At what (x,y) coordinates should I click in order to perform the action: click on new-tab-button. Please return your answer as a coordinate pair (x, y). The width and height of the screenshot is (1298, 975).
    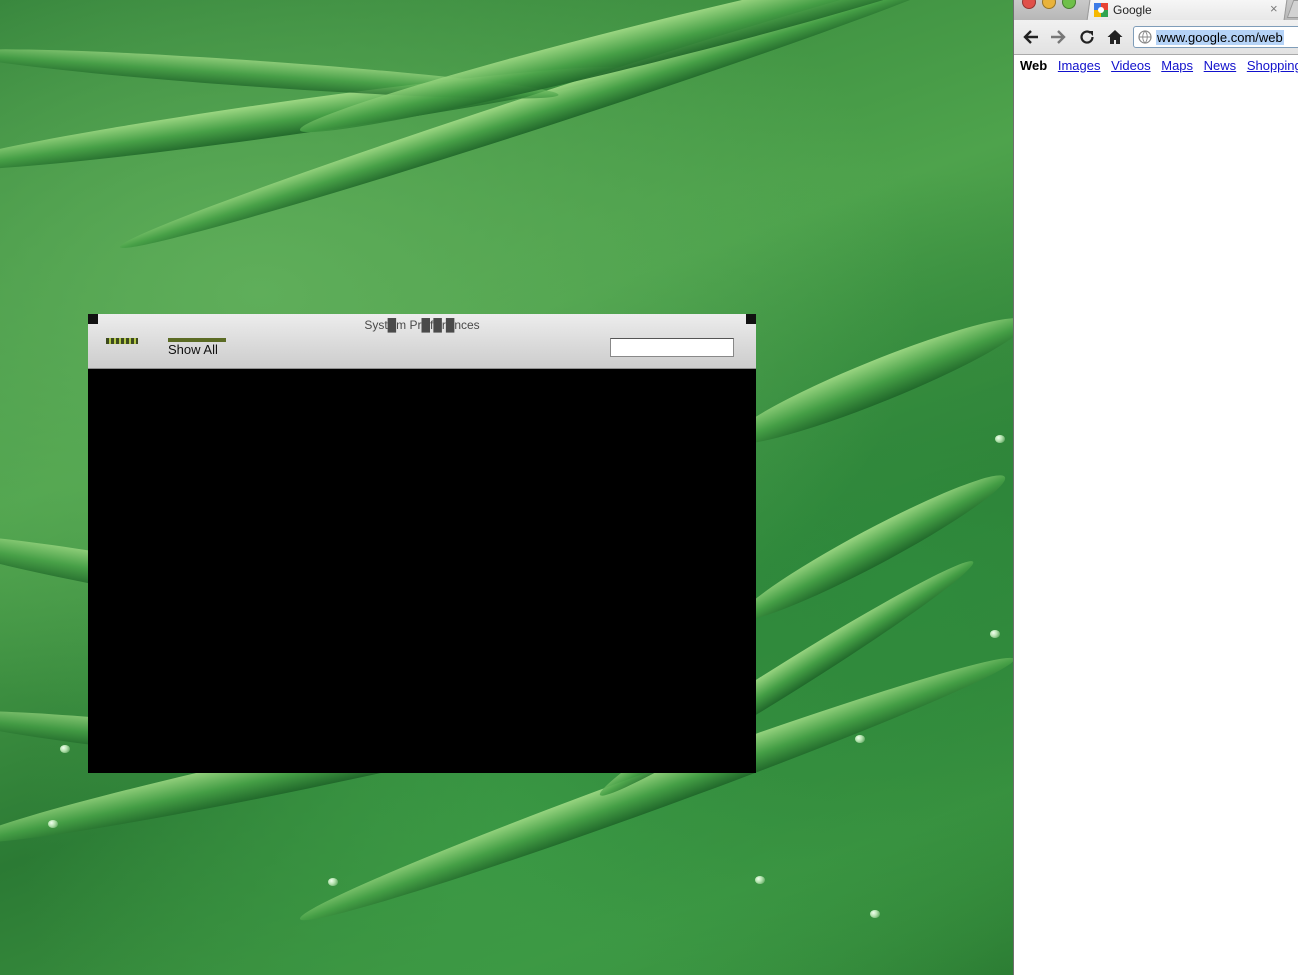
    Looking at the image, I should click on (1292, 9).